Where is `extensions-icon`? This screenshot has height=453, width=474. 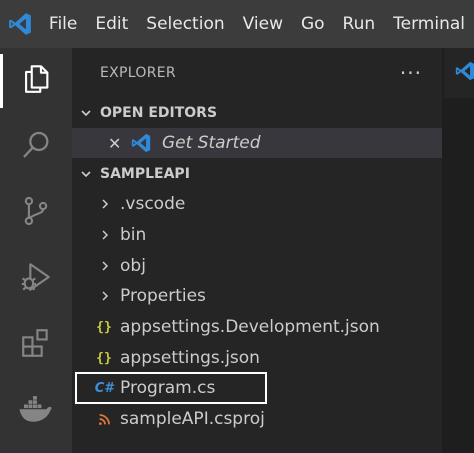
extensions-icon is located at coordinates (36, 345).